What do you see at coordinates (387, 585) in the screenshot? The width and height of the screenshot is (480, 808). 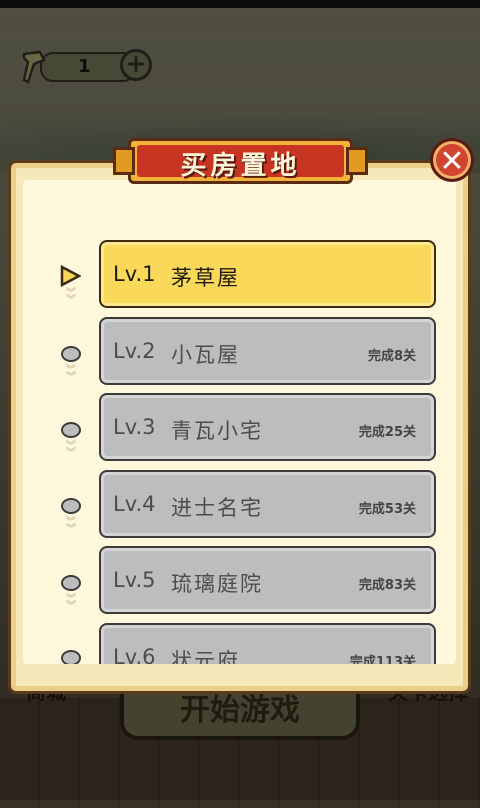 I see `house-requirement: 完成83关` at bounding box center [387, 585].